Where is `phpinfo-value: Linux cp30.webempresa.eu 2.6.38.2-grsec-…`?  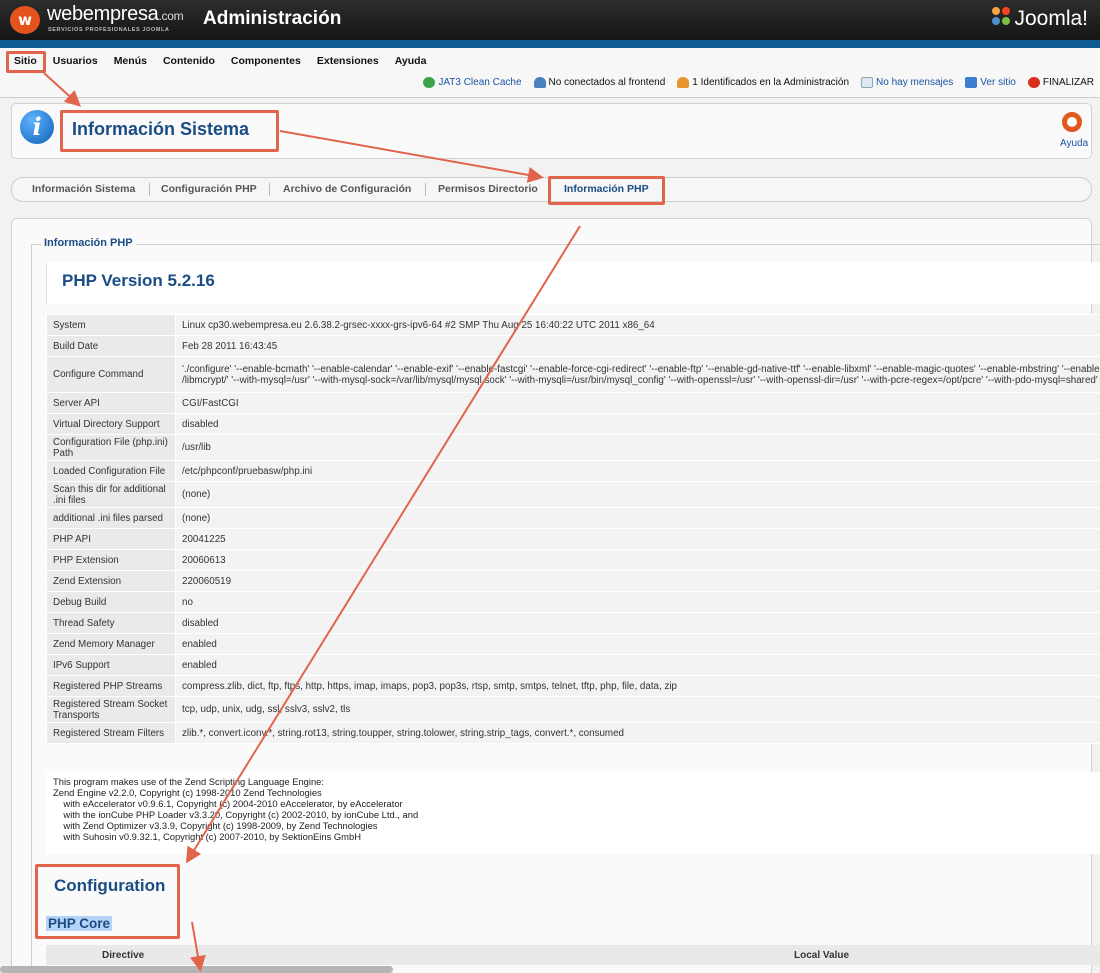
phpinfo-value: Linux cp30.webempresa.eu 2.6.38.2-grsec-… is located at coordinates (637, 325).